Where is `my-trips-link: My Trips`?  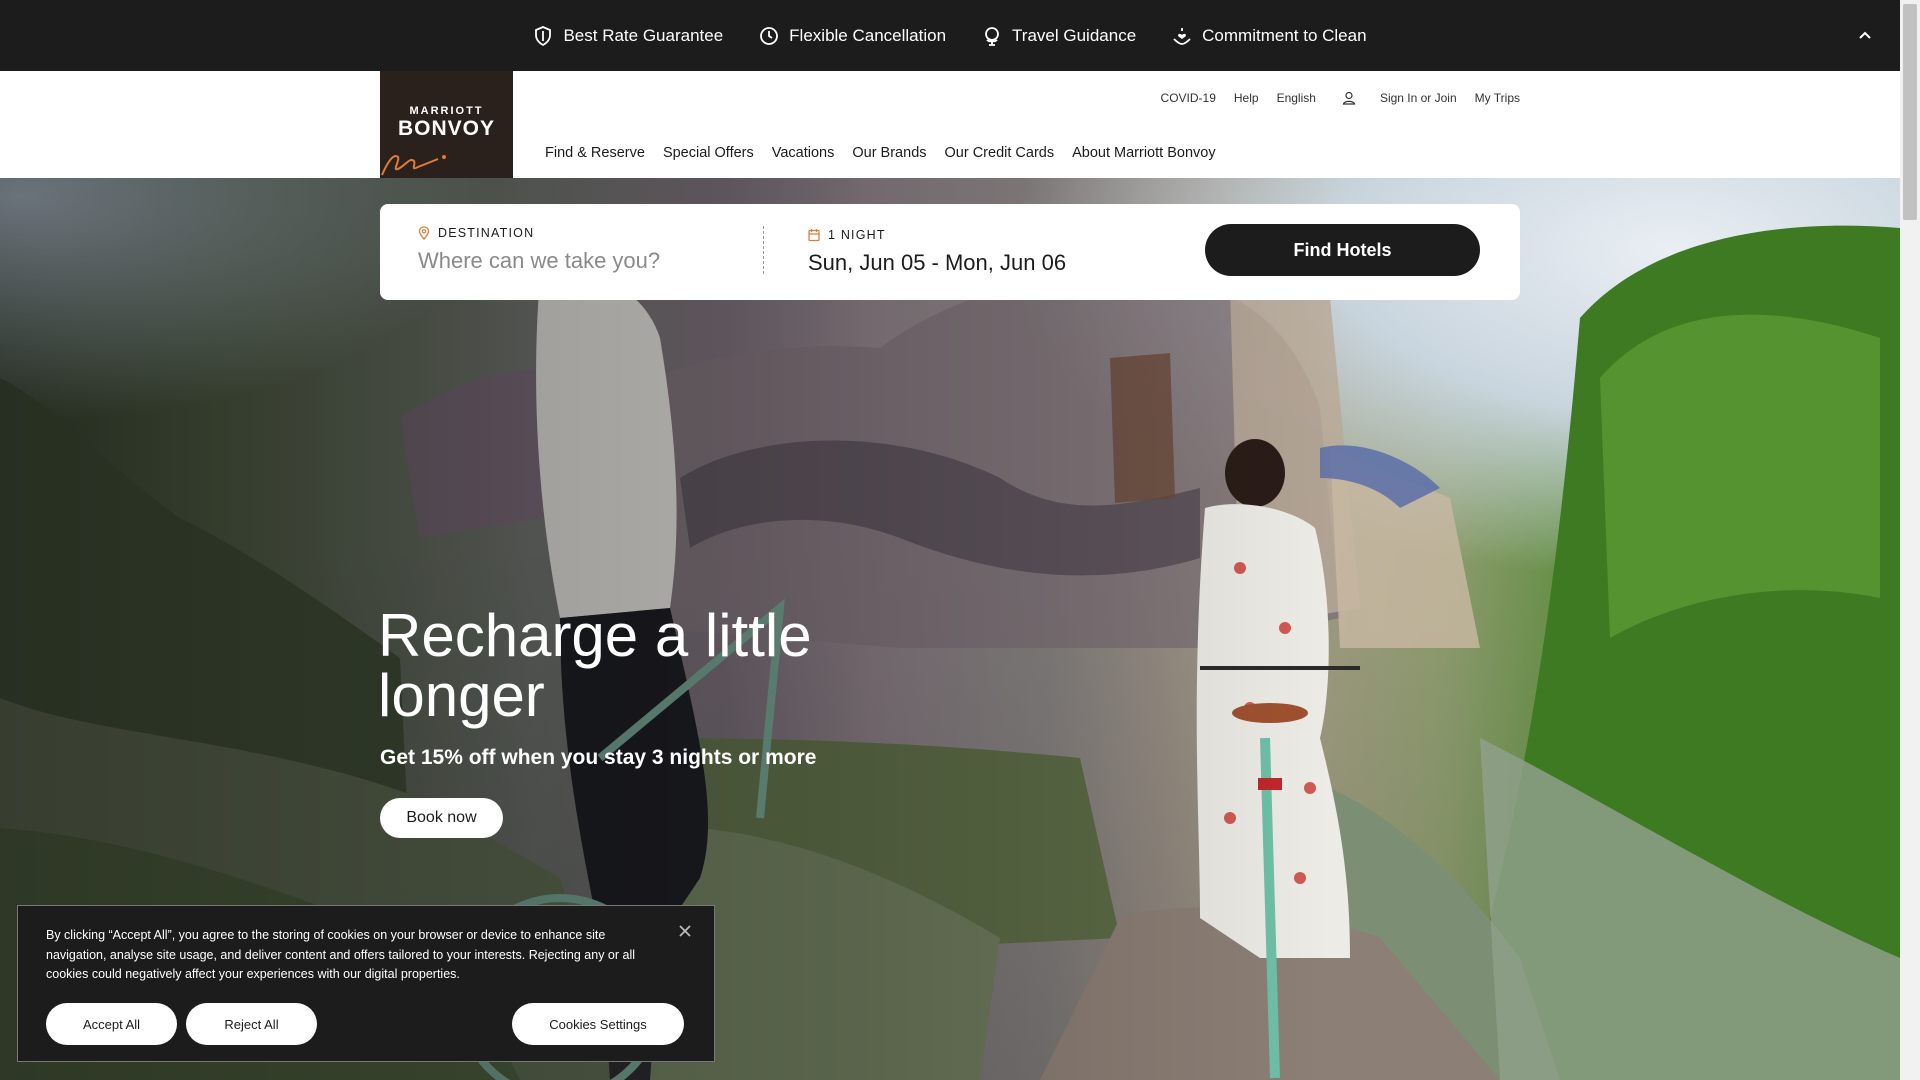
my-trips-link: My Trips is located at coordinates (1497, 98).